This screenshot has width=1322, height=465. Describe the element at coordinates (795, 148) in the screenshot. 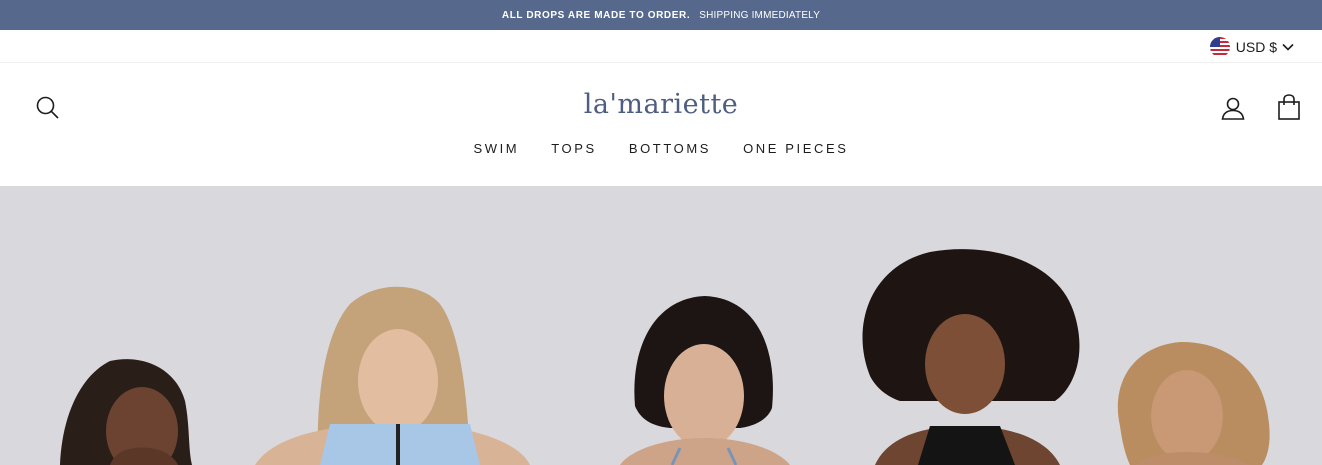

I see `nav-item-one-pieces: ONE PIECES` at that location.